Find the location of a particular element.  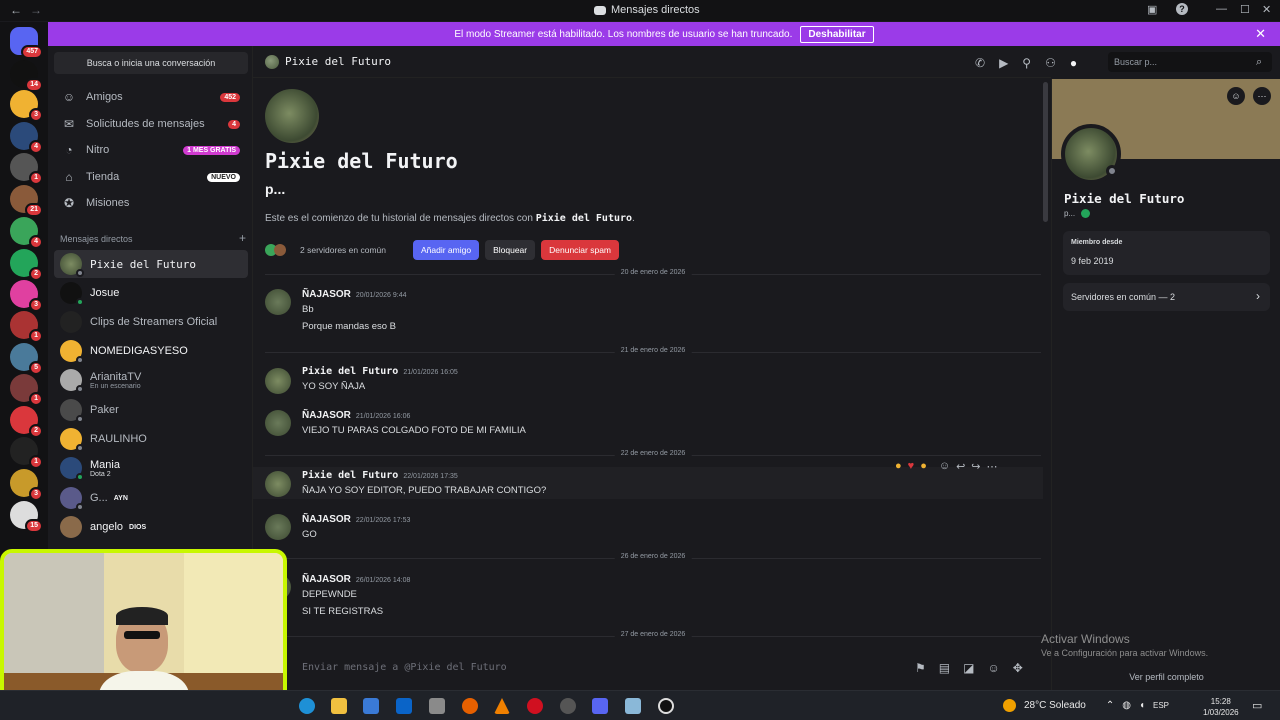

dm-item: ArianitaTV En un escenario is located at coordinates (151, 380).